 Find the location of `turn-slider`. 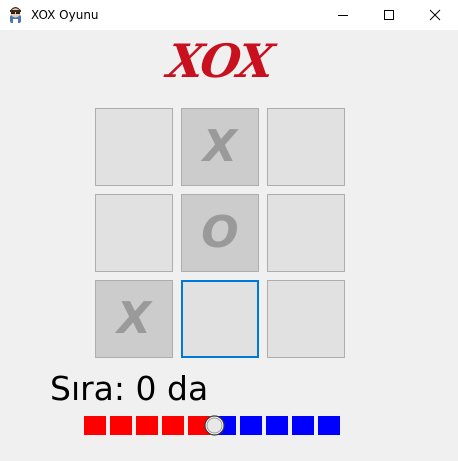

turn-slider is located at coordinates (215, 426).